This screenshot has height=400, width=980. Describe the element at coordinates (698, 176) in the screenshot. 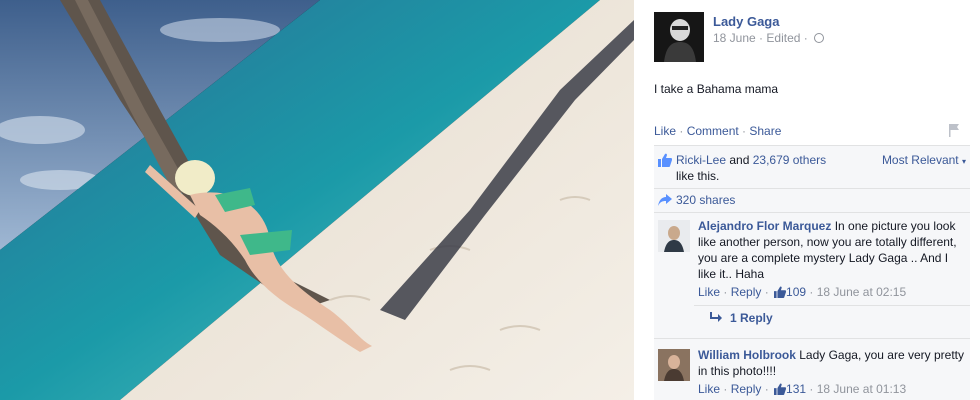

I see `likes-suffix: like this.` at that location.